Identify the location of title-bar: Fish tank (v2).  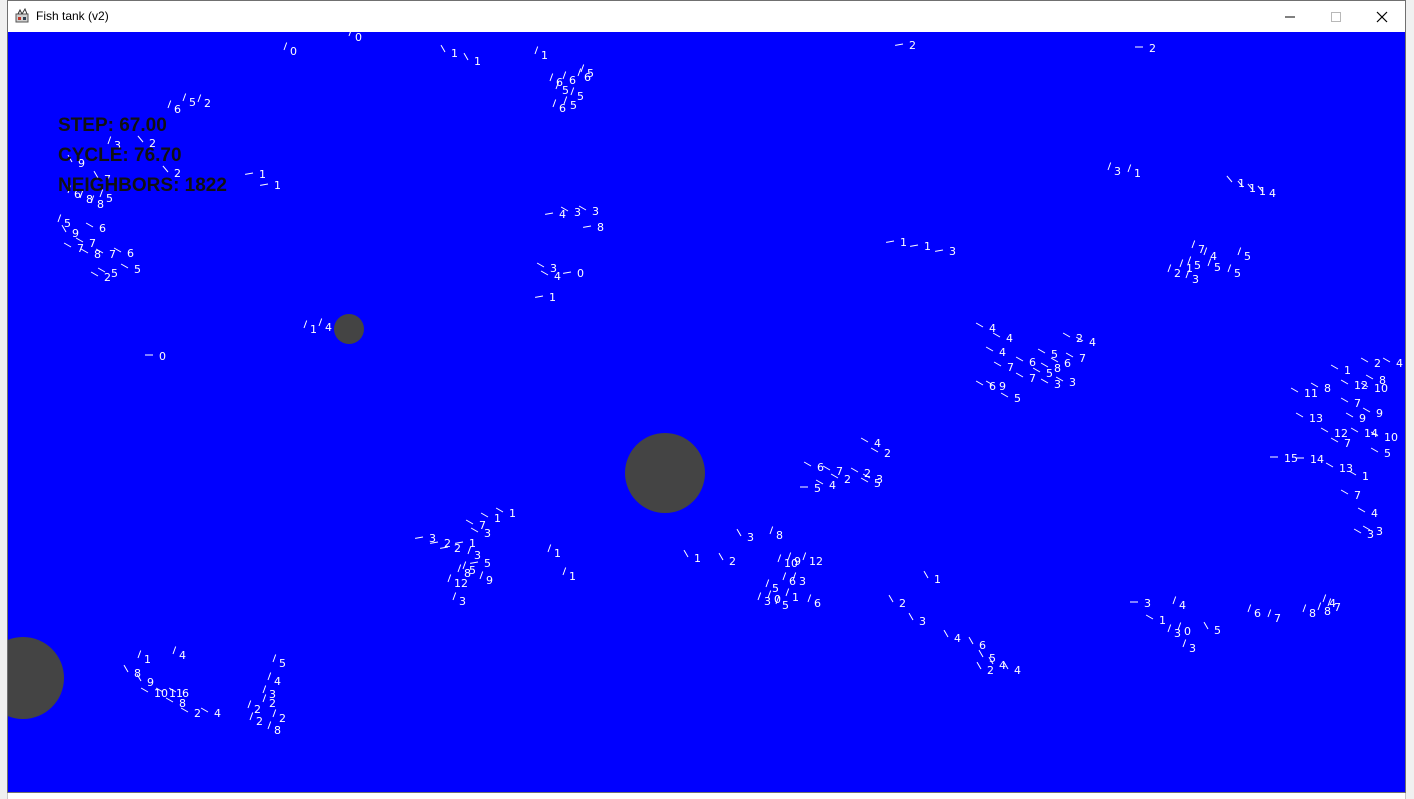
(706, 16).